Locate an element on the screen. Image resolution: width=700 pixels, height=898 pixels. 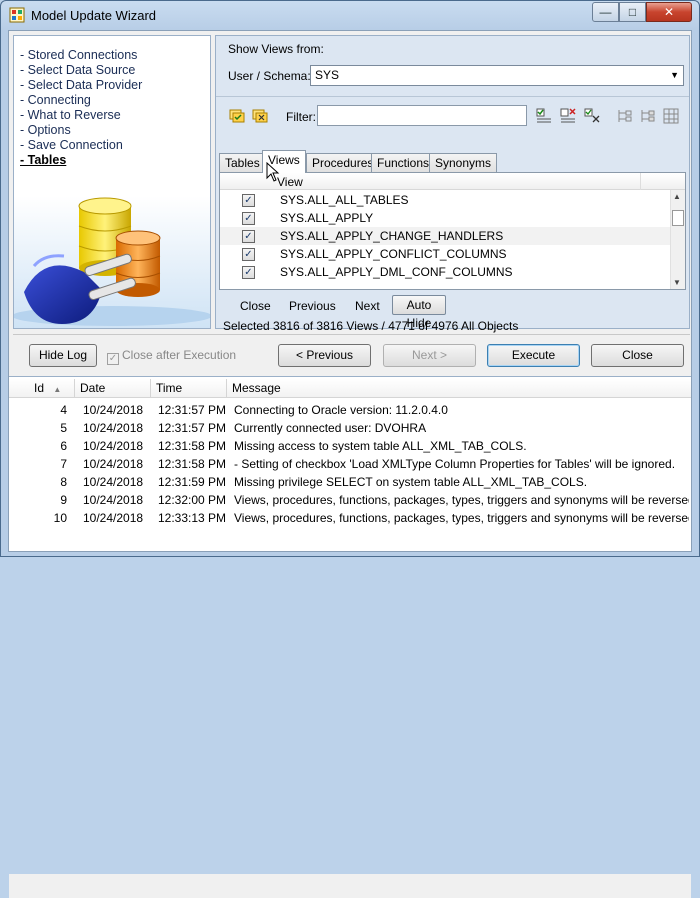
view-row: ✓ SYS.ALL_APPLY_CHANGE_HANDLERS is located at coordinates (446, 236).